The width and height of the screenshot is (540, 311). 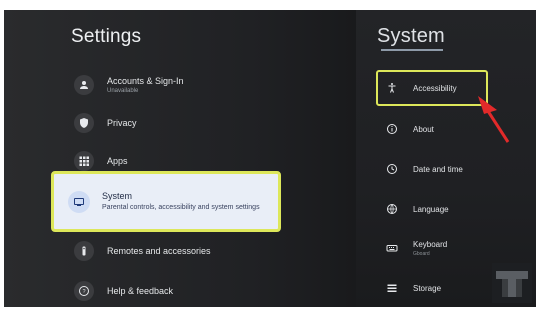 What do you see at coordinates (423, 129) in the screenshot?
I see `system-item-label: About` at bounding box center [423, 129].